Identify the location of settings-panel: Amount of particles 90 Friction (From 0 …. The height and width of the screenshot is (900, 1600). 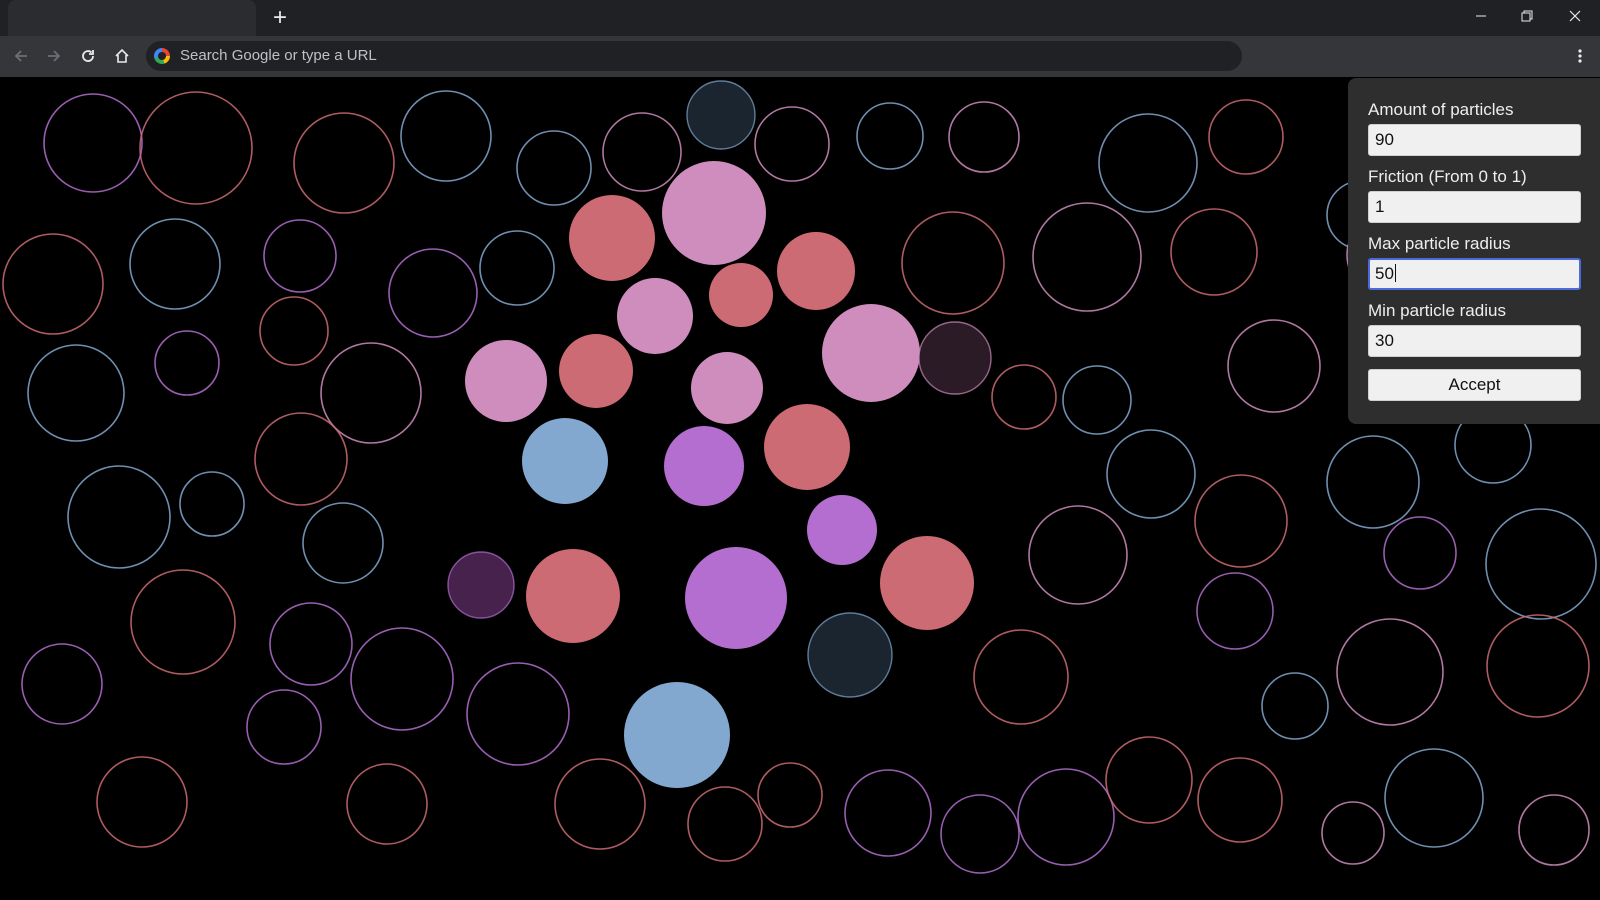
(1474, 251).